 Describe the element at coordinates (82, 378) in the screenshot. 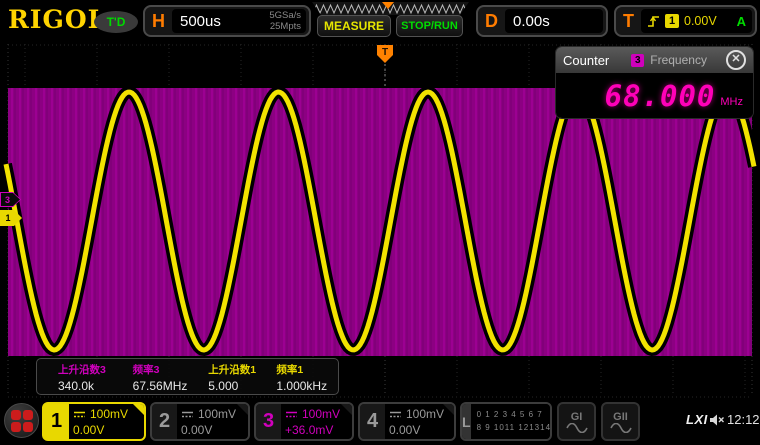

I see `measurement-item: 上升沿数3 340.0k` at that location.